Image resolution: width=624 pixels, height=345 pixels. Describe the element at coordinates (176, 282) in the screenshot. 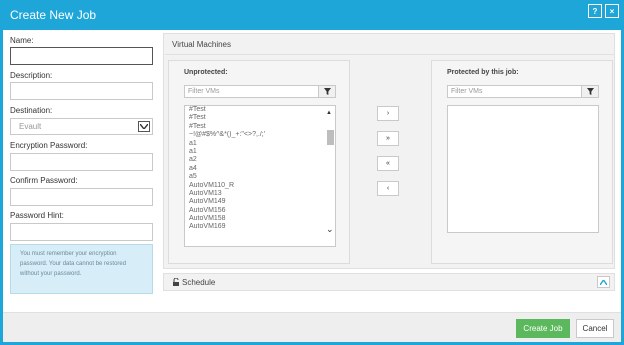

I see `unlock-icon` at that location.